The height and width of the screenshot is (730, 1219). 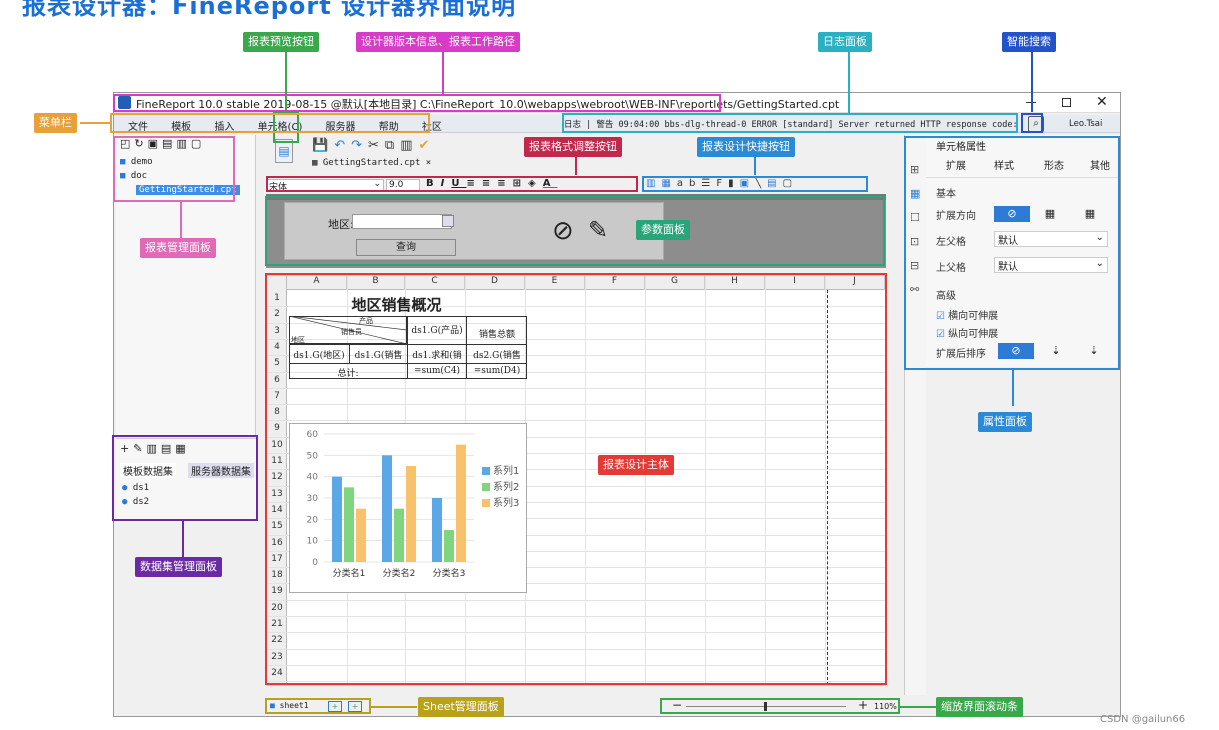 What do you see at coordinates (575, 231) in the screenshot?
I see `highlight-param-panel` at bounding box center [575, 231].